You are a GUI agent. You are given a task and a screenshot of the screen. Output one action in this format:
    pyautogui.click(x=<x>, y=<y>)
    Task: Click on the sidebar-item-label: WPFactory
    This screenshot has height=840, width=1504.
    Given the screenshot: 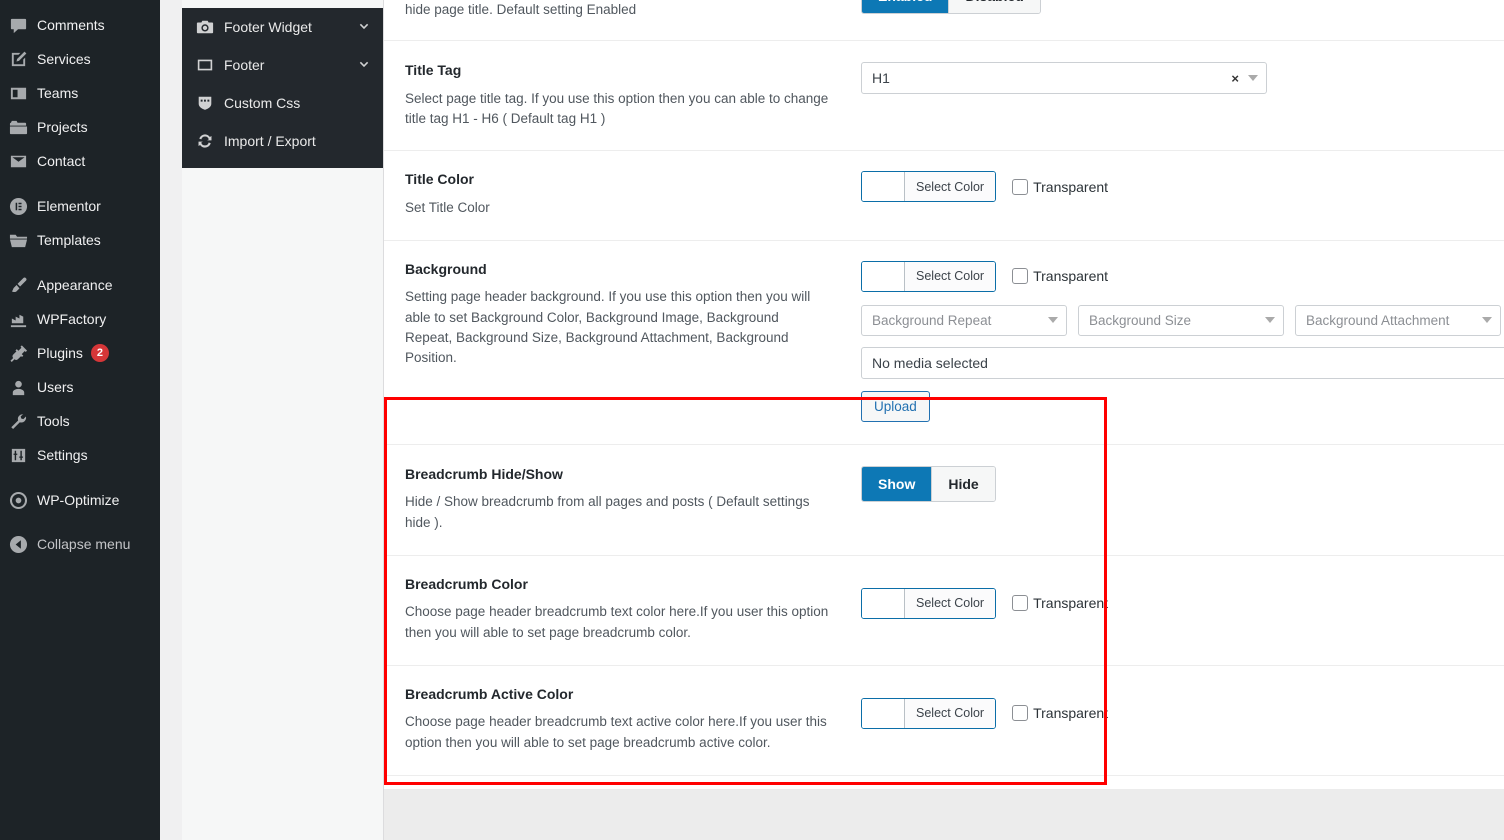 What is the action you would take?
    pyautogui.click(x=72, y=319)
    